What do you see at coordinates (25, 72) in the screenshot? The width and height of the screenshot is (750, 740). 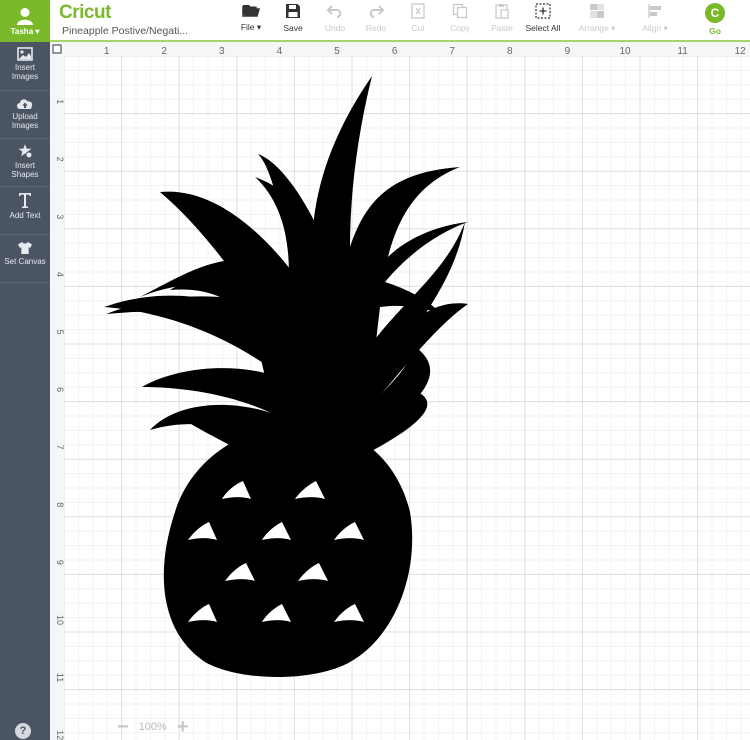 I see `sidebar-item-label: Insert Images` at bounding box center [25, 72].